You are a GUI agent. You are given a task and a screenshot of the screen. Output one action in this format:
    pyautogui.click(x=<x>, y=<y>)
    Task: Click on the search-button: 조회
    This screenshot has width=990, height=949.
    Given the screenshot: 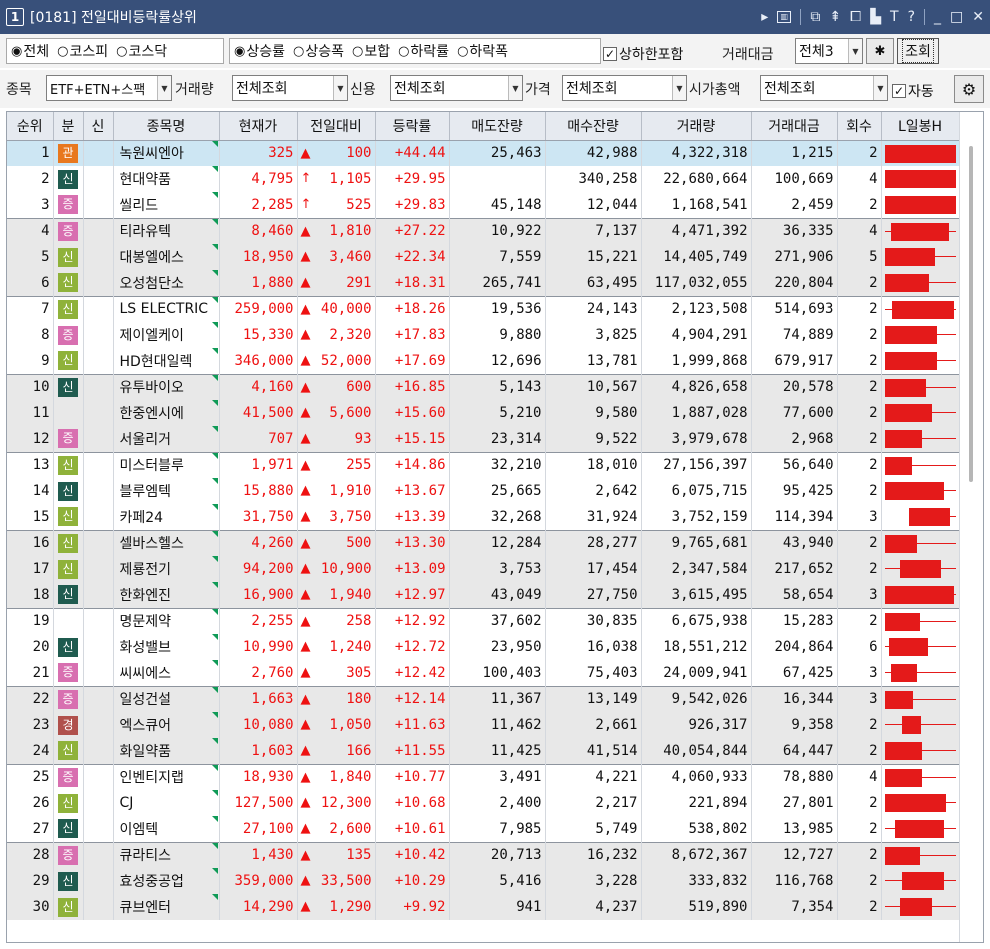 What is the action you would take?
    pyautogui.click(x=918, y=51)
    